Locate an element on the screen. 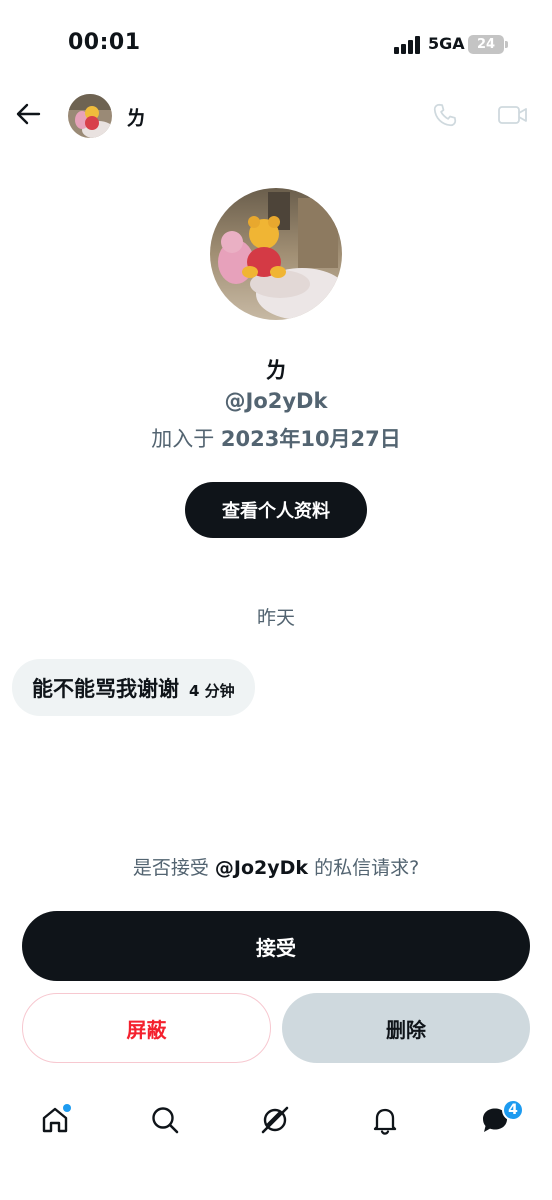  profile-avatar-image is located at coordinates (276, 254).